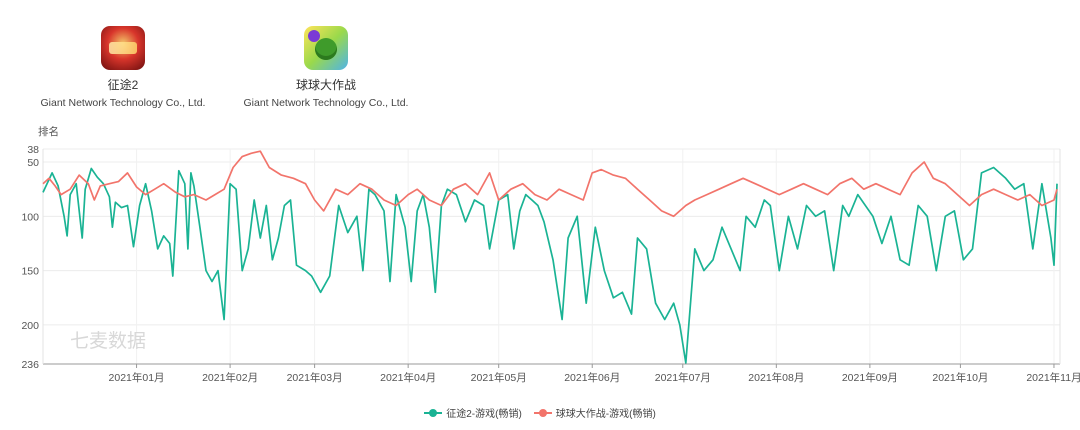 Image resolution: width=1080 pixels, height=430 pixels. Describe the element at coordinates (592, 377) in the screenshot. I see `x-tick-label: 2021年06月` at that location.